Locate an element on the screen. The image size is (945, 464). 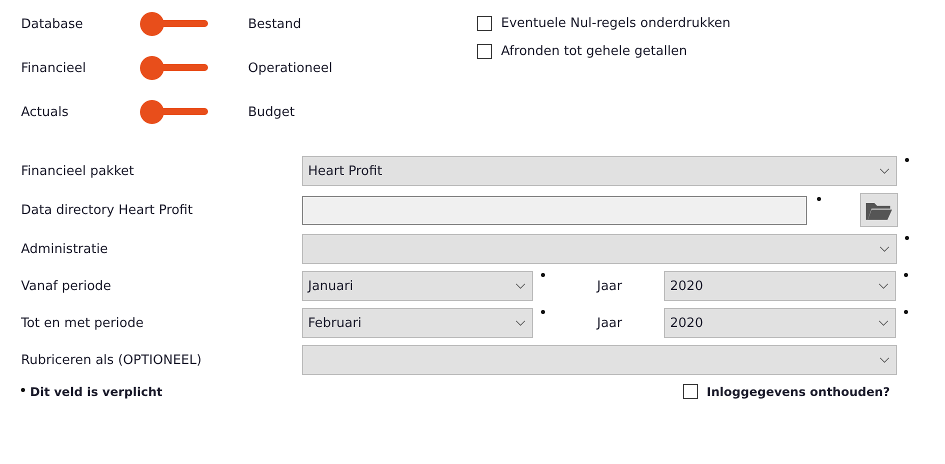
dropdown: Heart Profit is located at coordinates (599, 171).